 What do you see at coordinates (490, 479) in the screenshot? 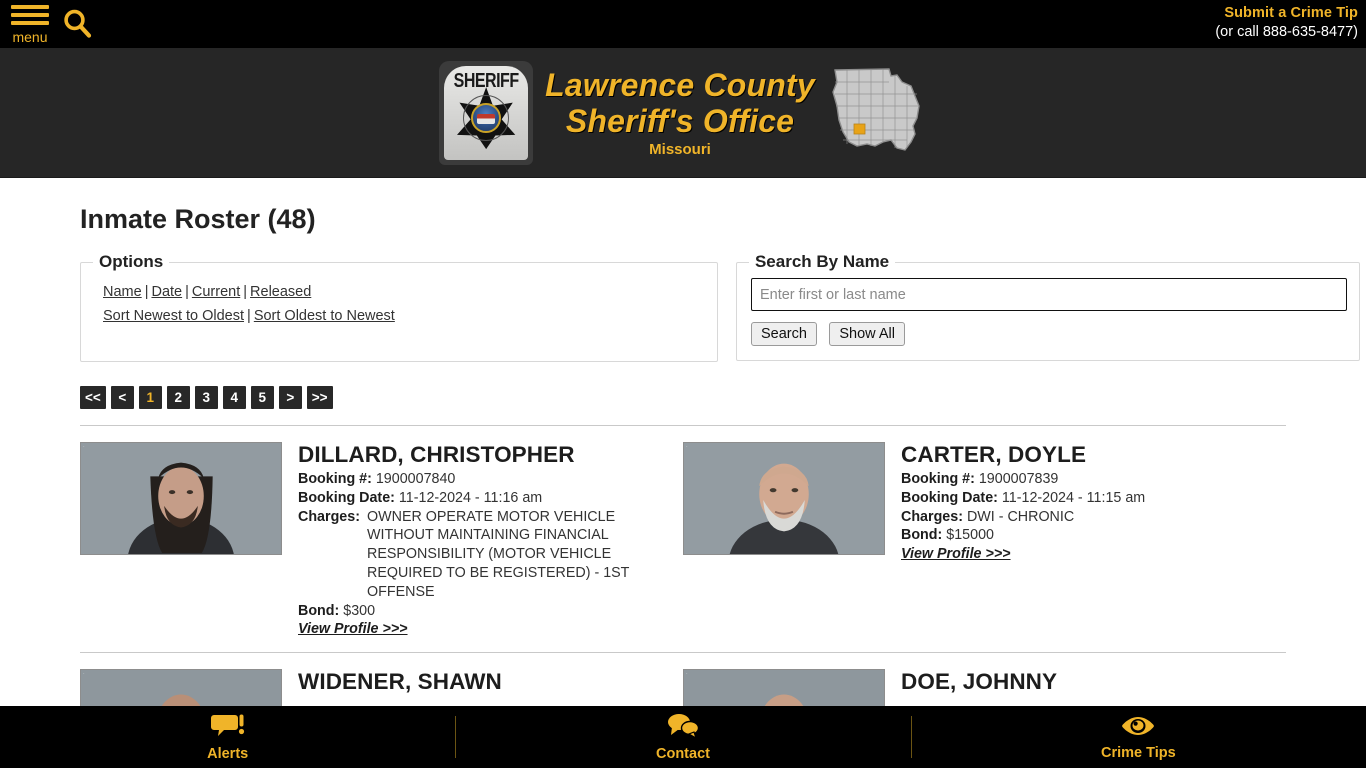
I see `inmate-booking-number: Booking #: 1900007840` at bounding box center [490, 479].